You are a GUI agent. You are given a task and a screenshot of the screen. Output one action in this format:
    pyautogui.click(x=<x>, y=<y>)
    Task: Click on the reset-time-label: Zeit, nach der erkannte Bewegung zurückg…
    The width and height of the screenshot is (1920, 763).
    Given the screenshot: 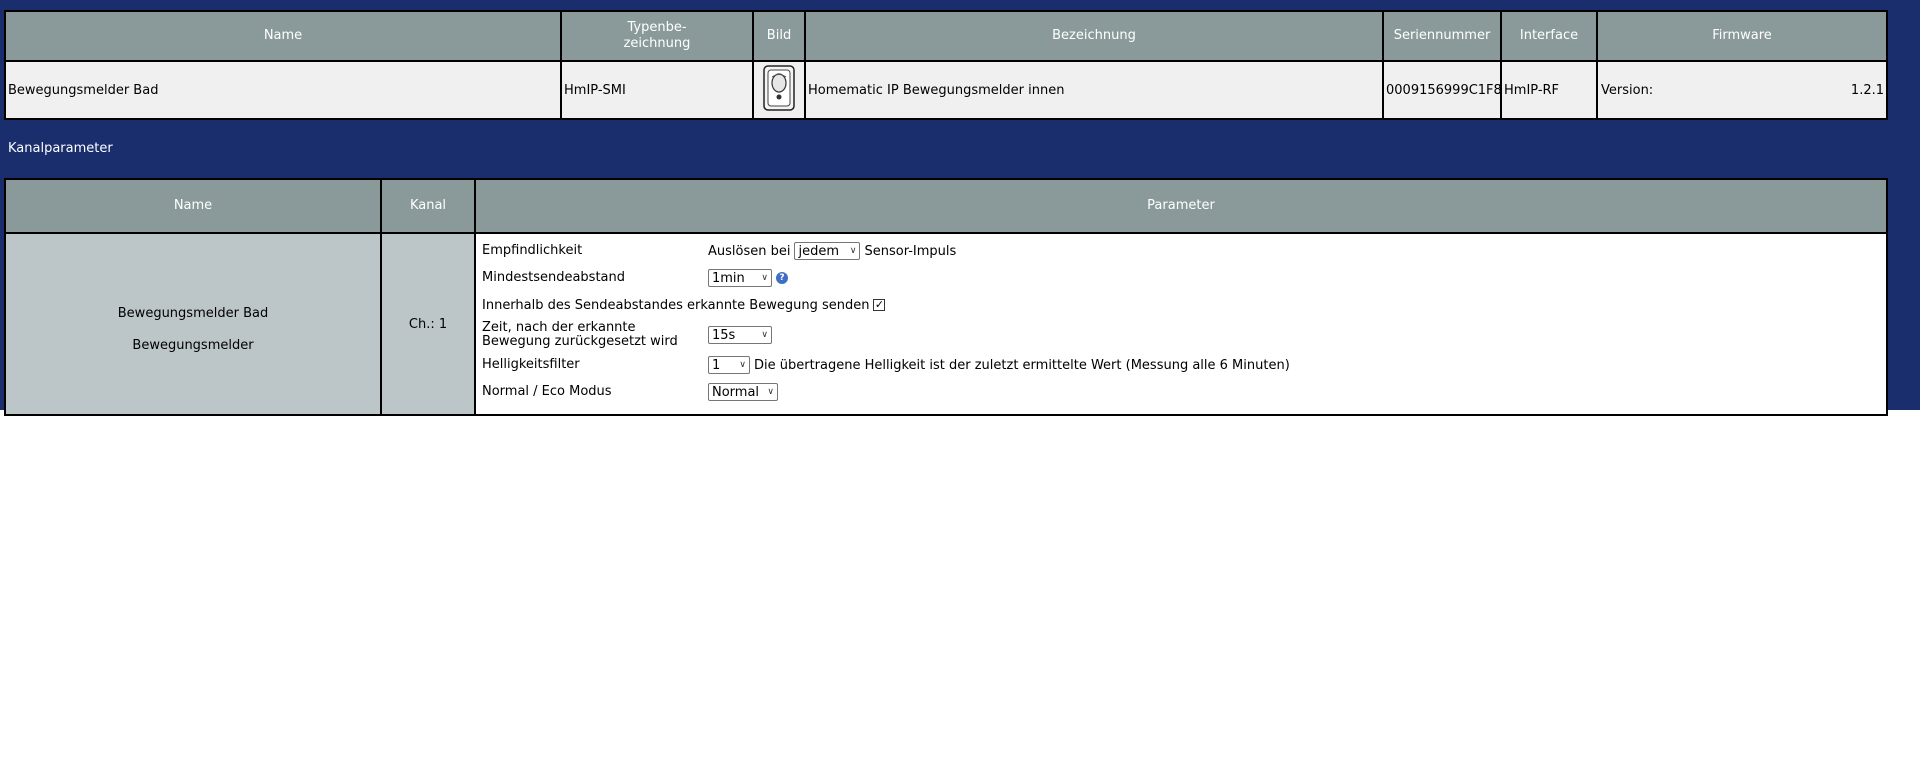 What is the action you would take?
    pyautogui.click(x=580, y=334)
    